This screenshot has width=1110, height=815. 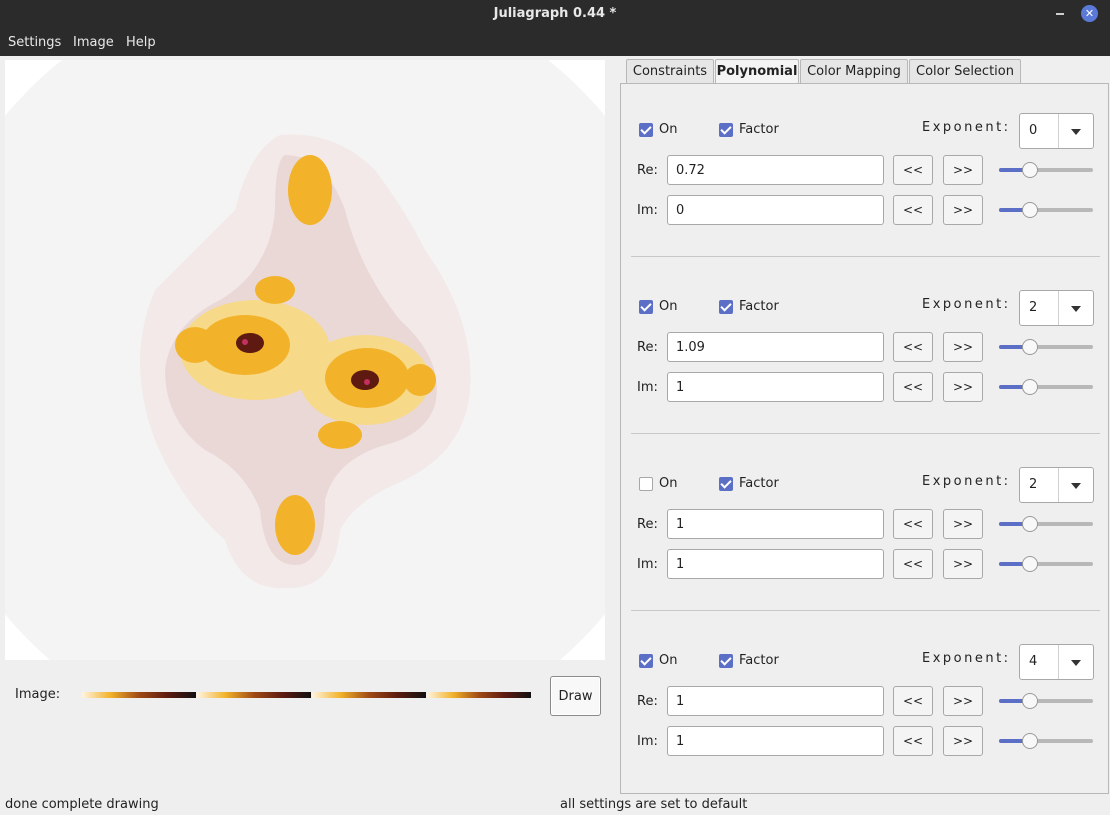 What do you see at coordinates (775, 170) in the screenshot?
I see `re-input: 0.72` at bounding box center [775, 170].